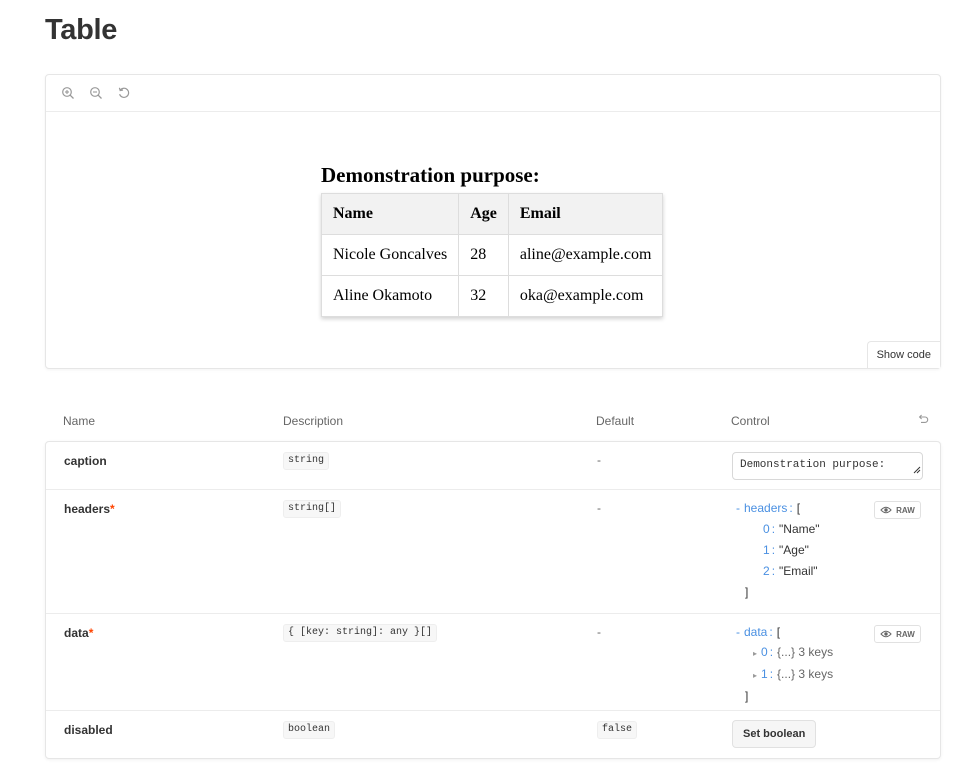  What do you see at coordinates (917, 472) in the screenshot?
I see `resize-grip-icon` at bounding box center [917, 472].